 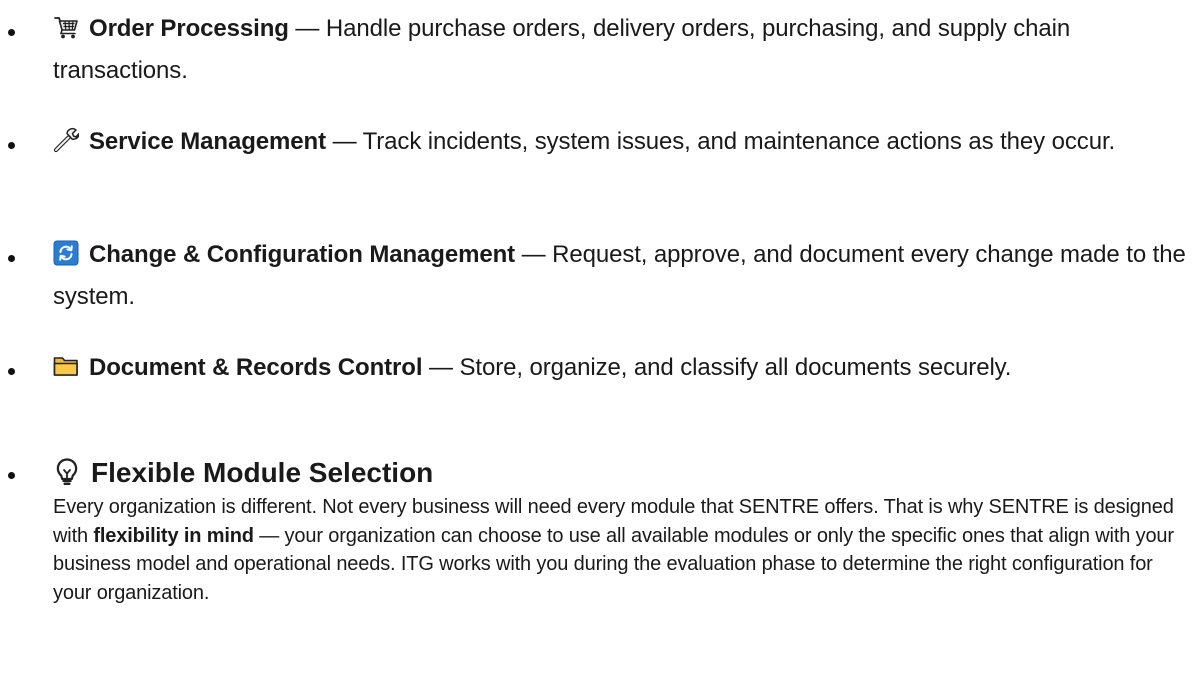 I want to click on item-title: Order Processing, so click(x=189, y=28).